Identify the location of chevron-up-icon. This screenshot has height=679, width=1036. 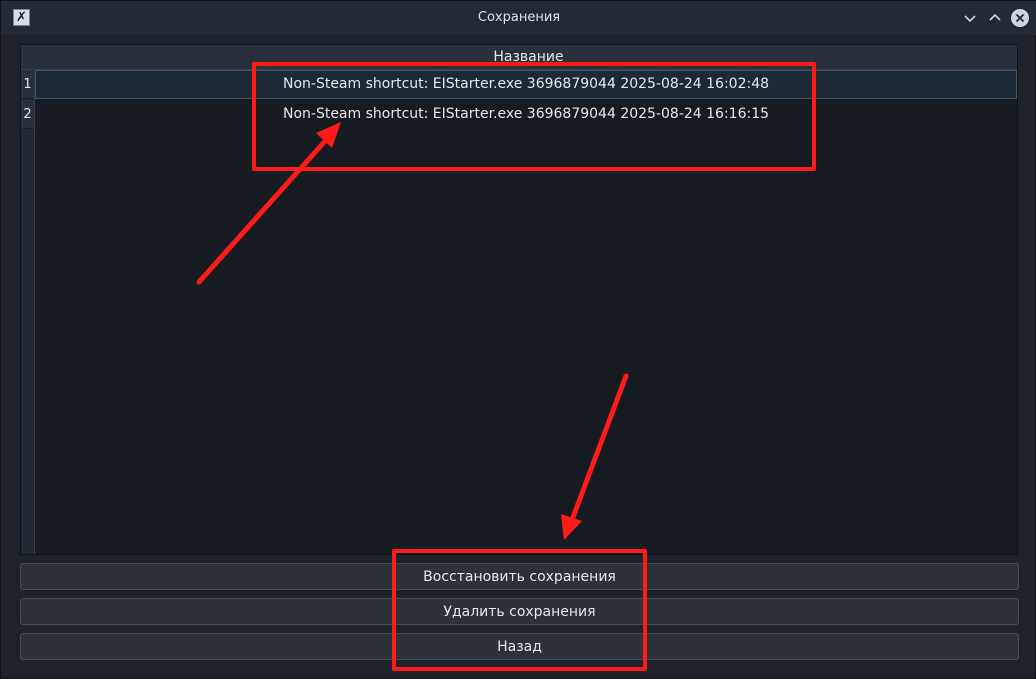
(995, 17).